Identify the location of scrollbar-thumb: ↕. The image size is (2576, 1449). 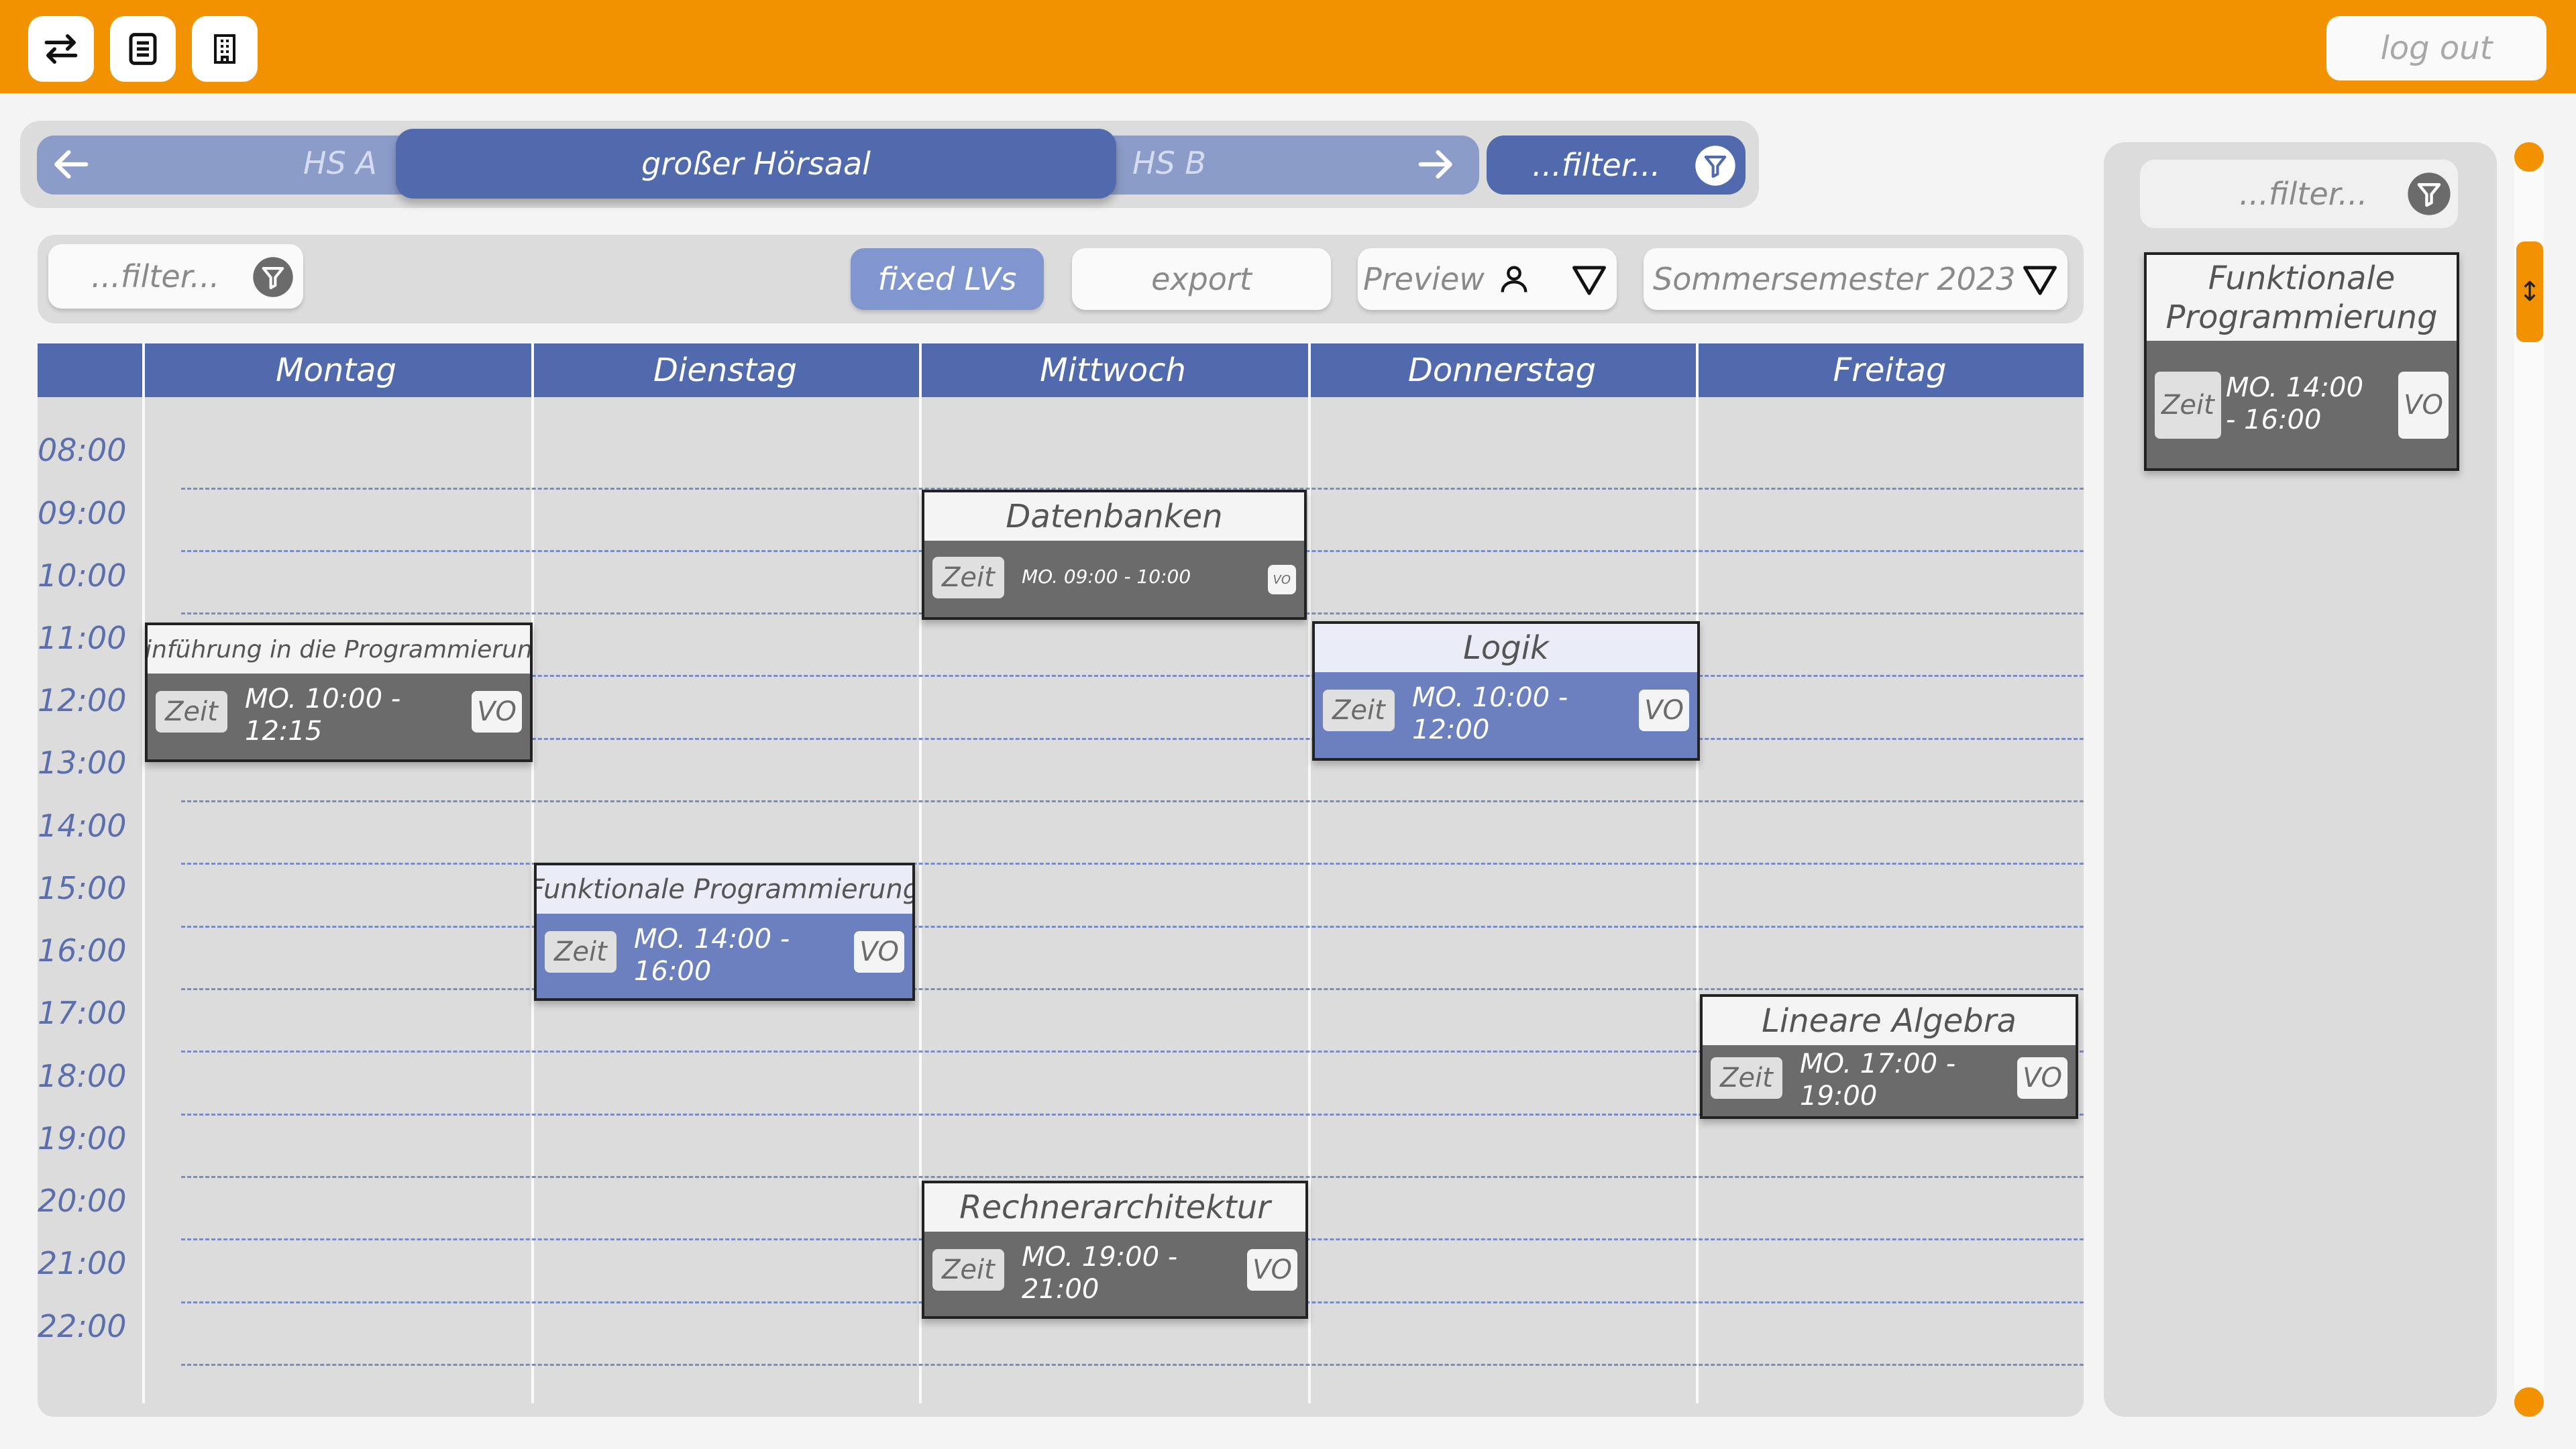
(2529, 291).